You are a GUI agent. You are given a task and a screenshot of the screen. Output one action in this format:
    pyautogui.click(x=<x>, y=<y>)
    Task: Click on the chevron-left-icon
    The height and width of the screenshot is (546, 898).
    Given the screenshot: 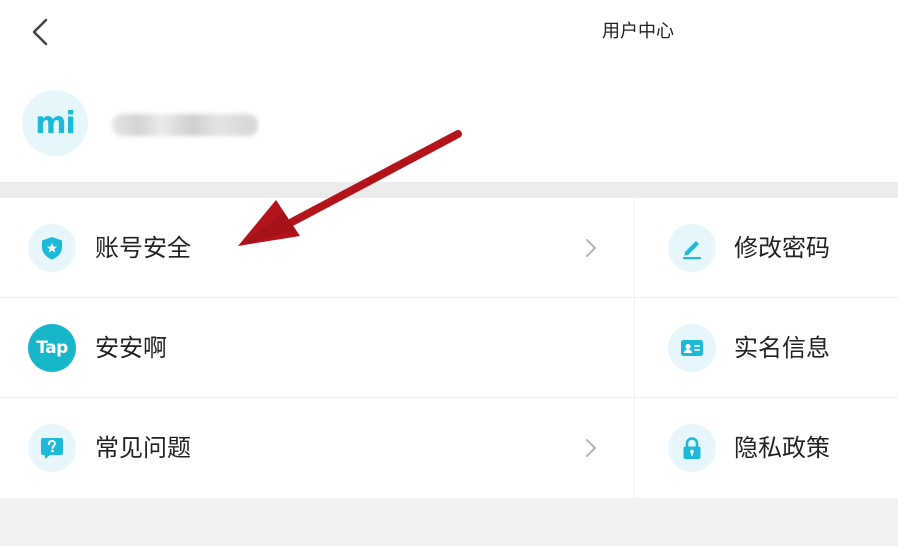 What is the action you would take?
    pyautogui.click(x=40, y=32)
    